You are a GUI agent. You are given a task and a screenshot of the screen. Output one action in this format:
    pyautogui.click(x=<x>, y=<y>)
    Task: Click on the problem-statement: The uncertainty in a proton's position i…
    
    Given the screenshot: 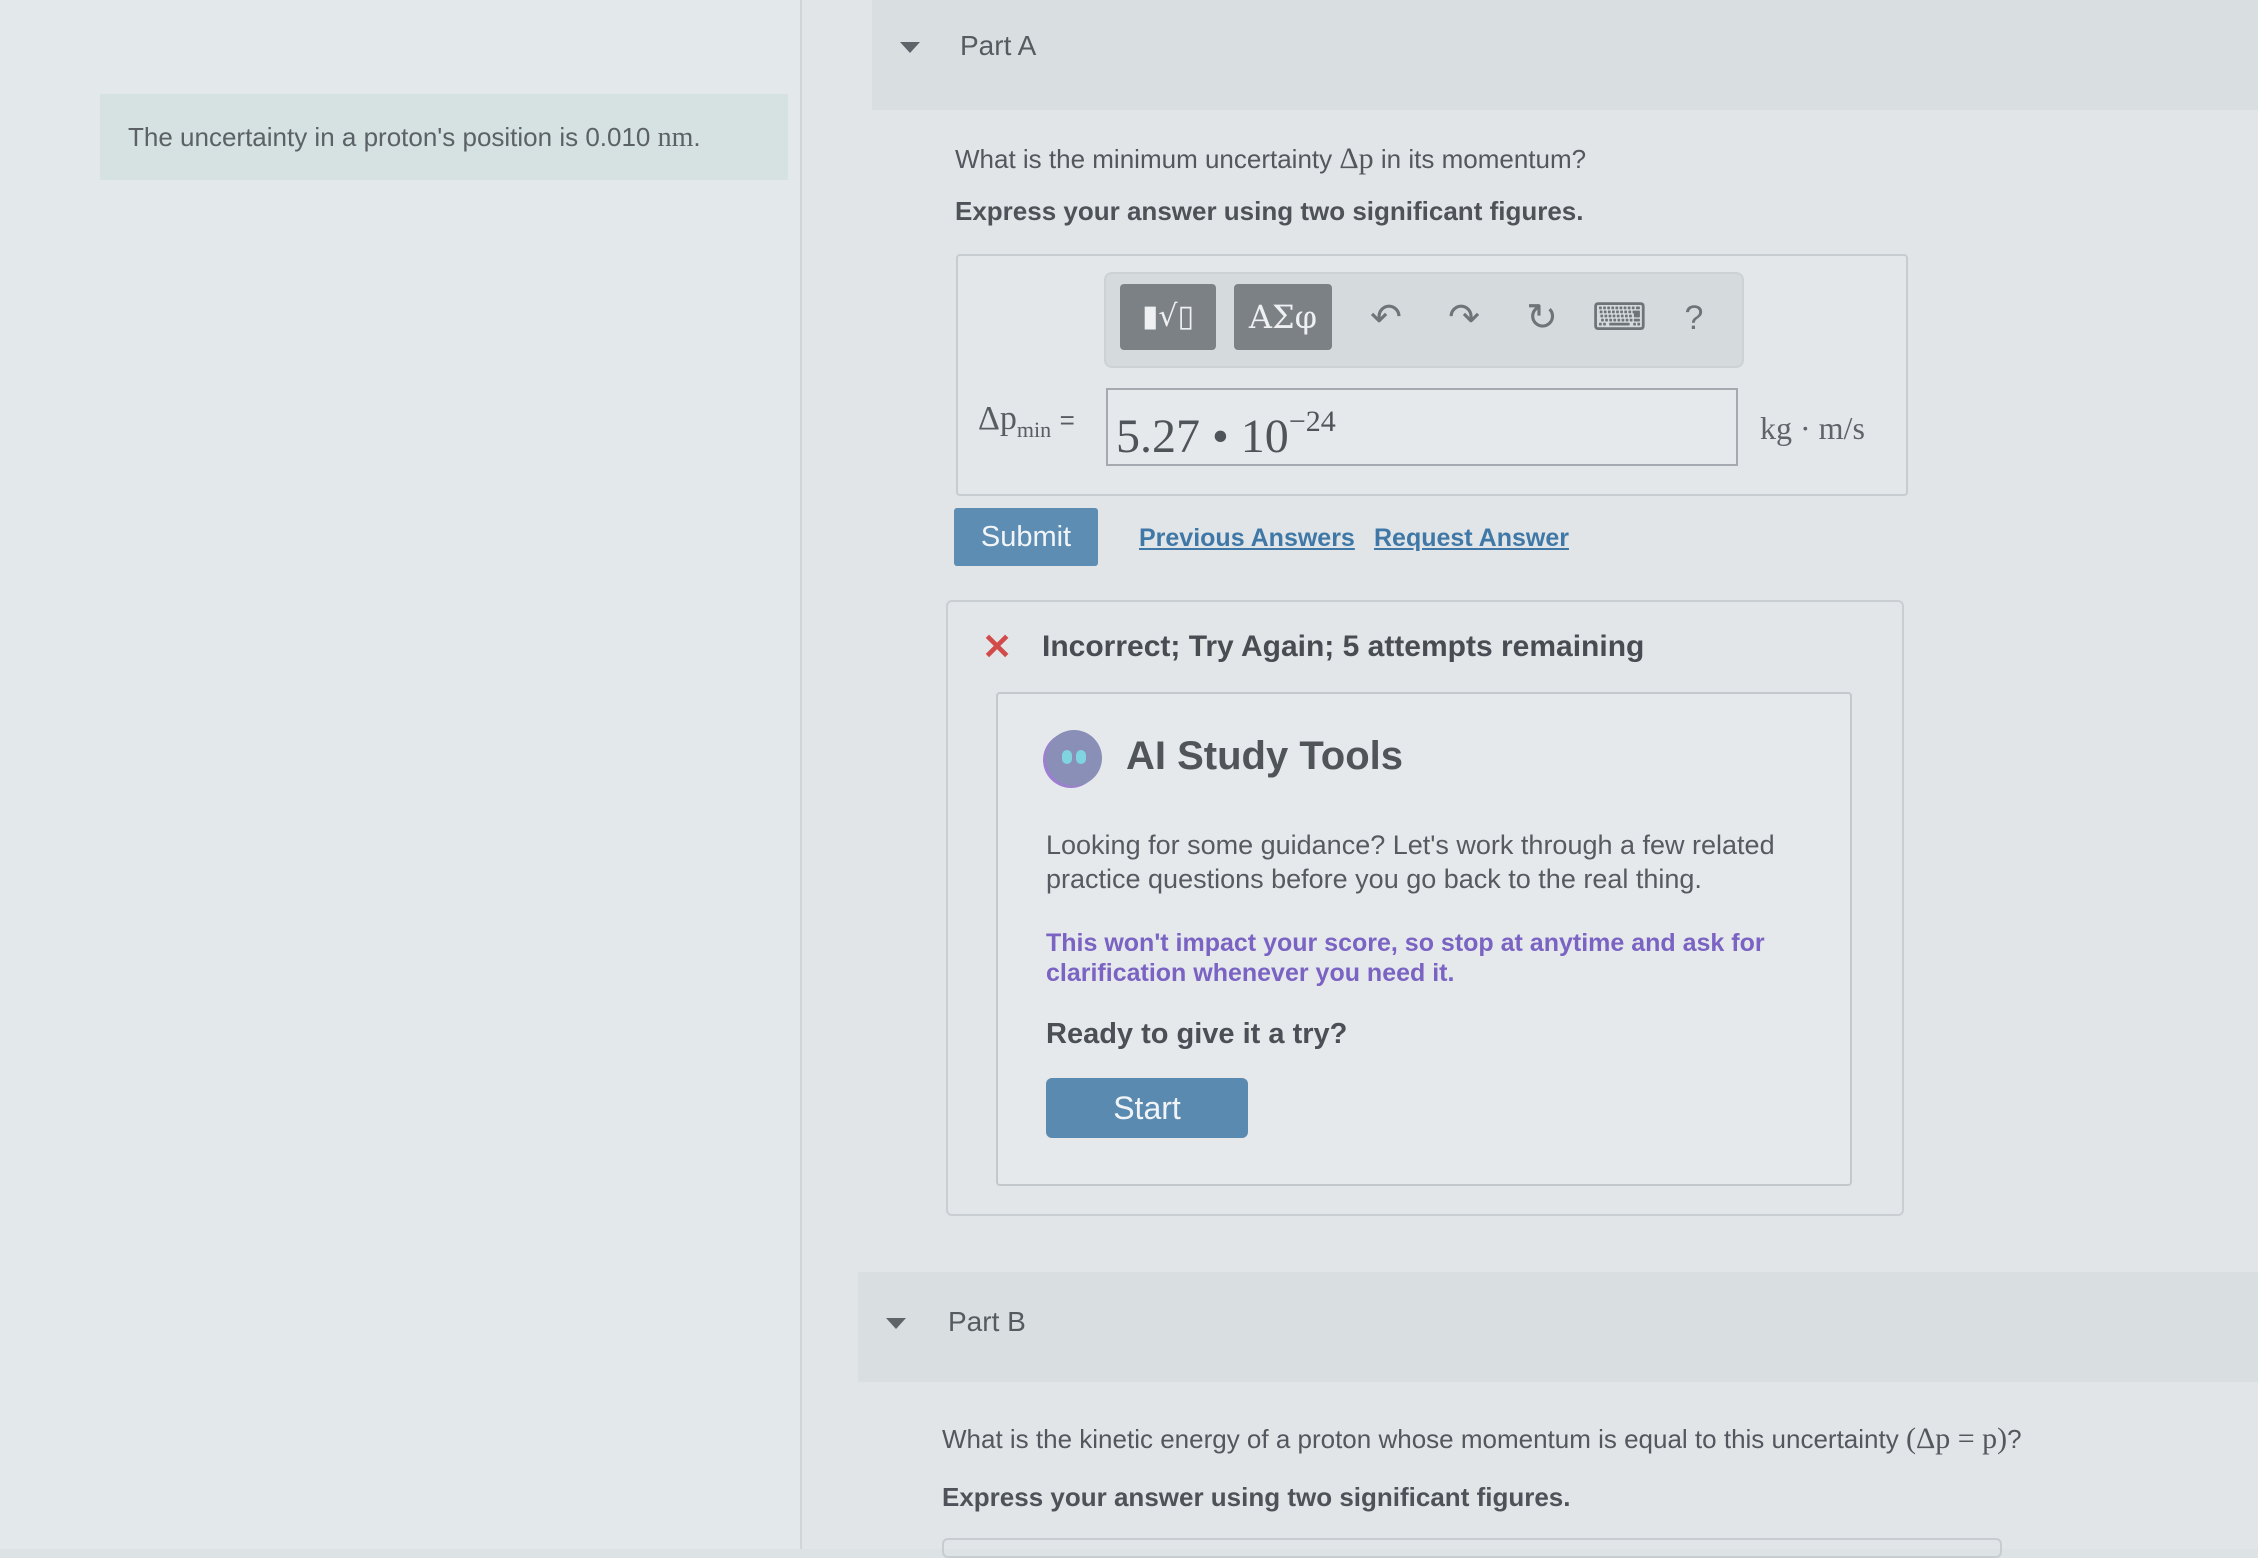 What is the action you would take?
    pyautogui.click(x=444, y=137)
    